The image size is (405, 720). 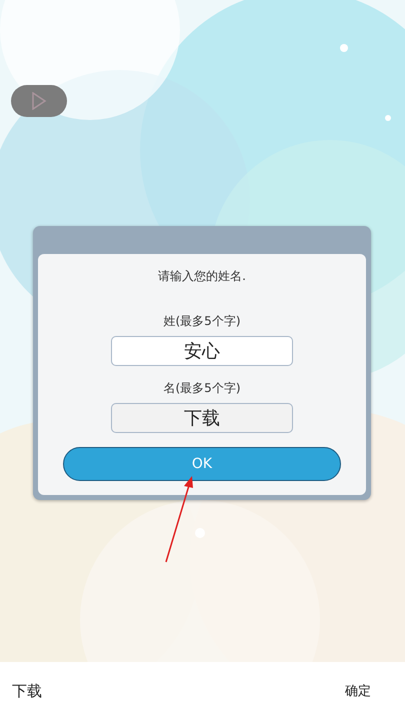 What do you see at coordinates (39, 101) in the screenshot?
I see `play-icon` at bounding box center [39, 101].